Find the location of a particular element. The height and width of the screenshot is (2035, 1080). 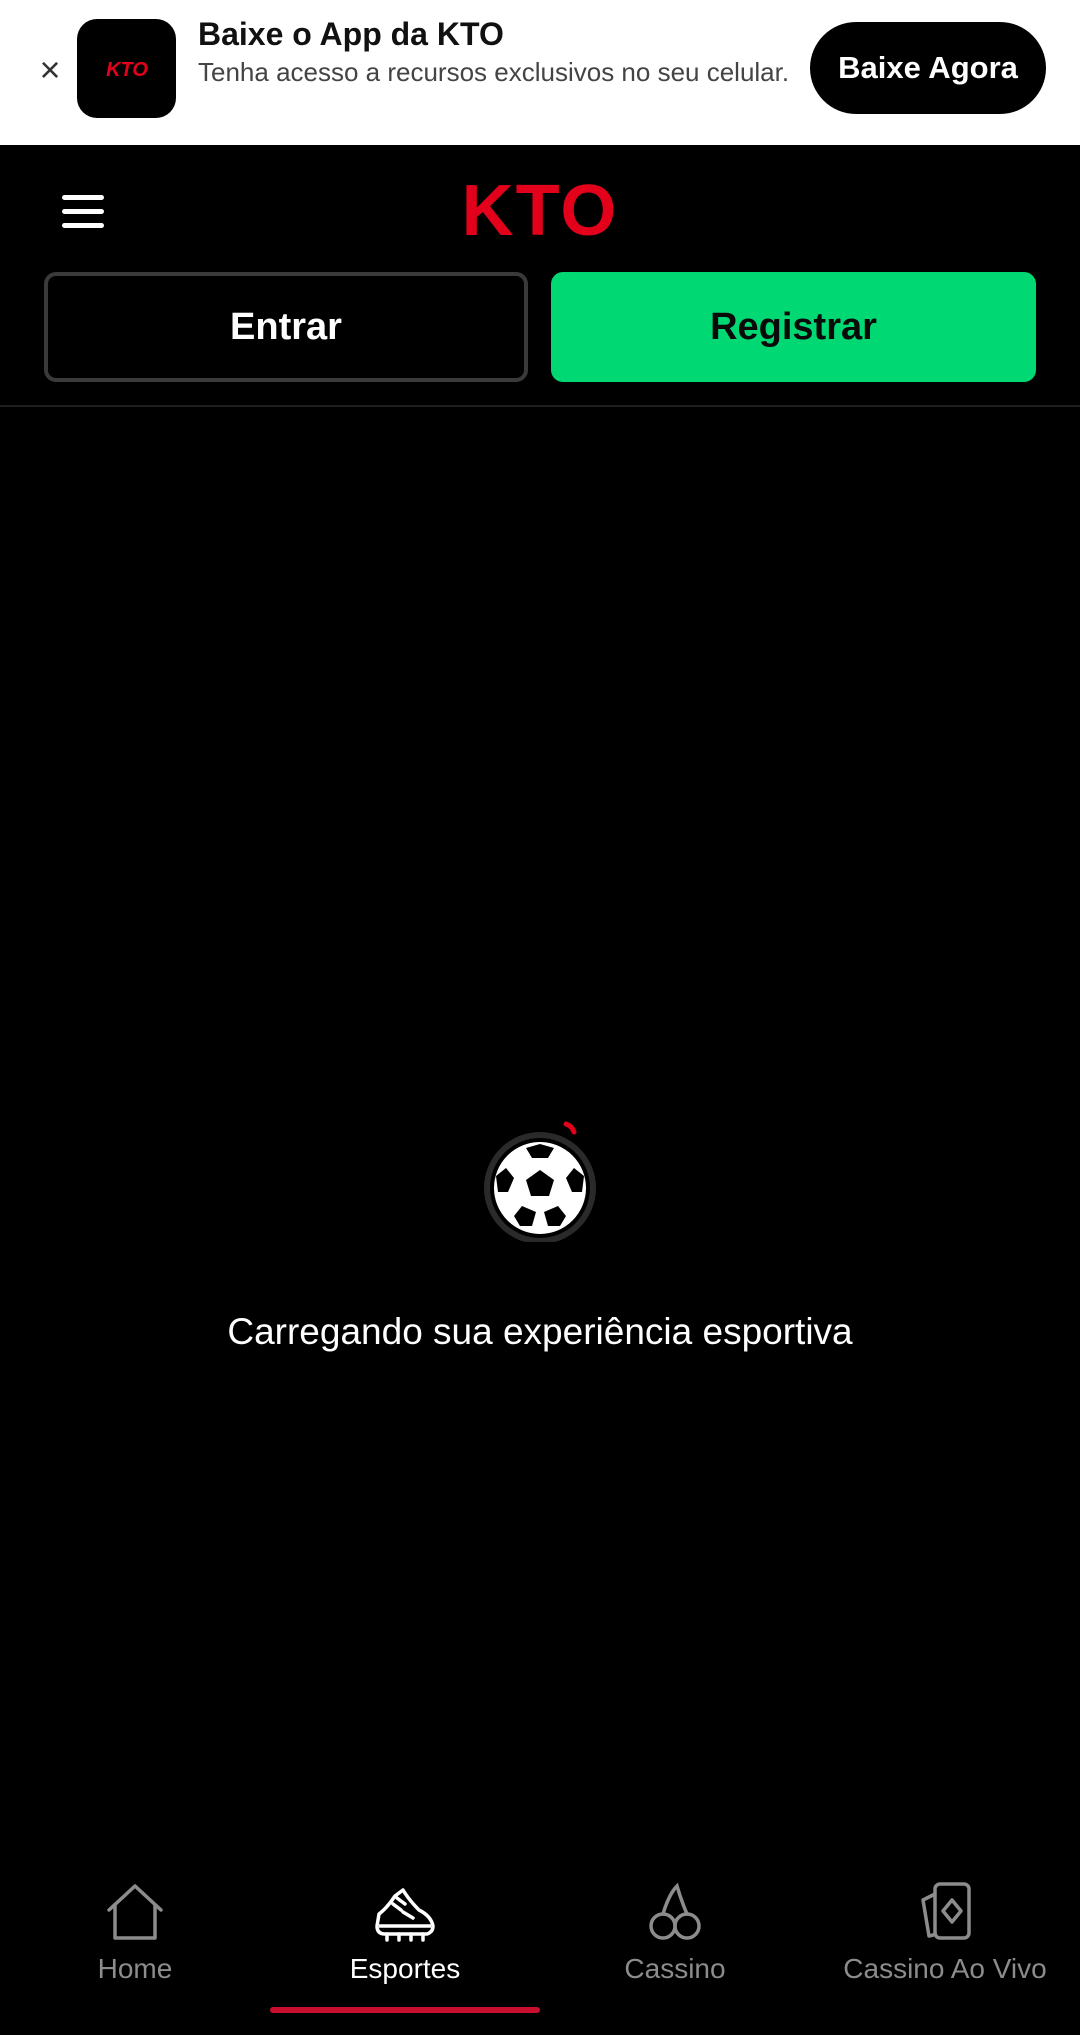

nav-item-home: Home is located at coordinates (135, 1947).